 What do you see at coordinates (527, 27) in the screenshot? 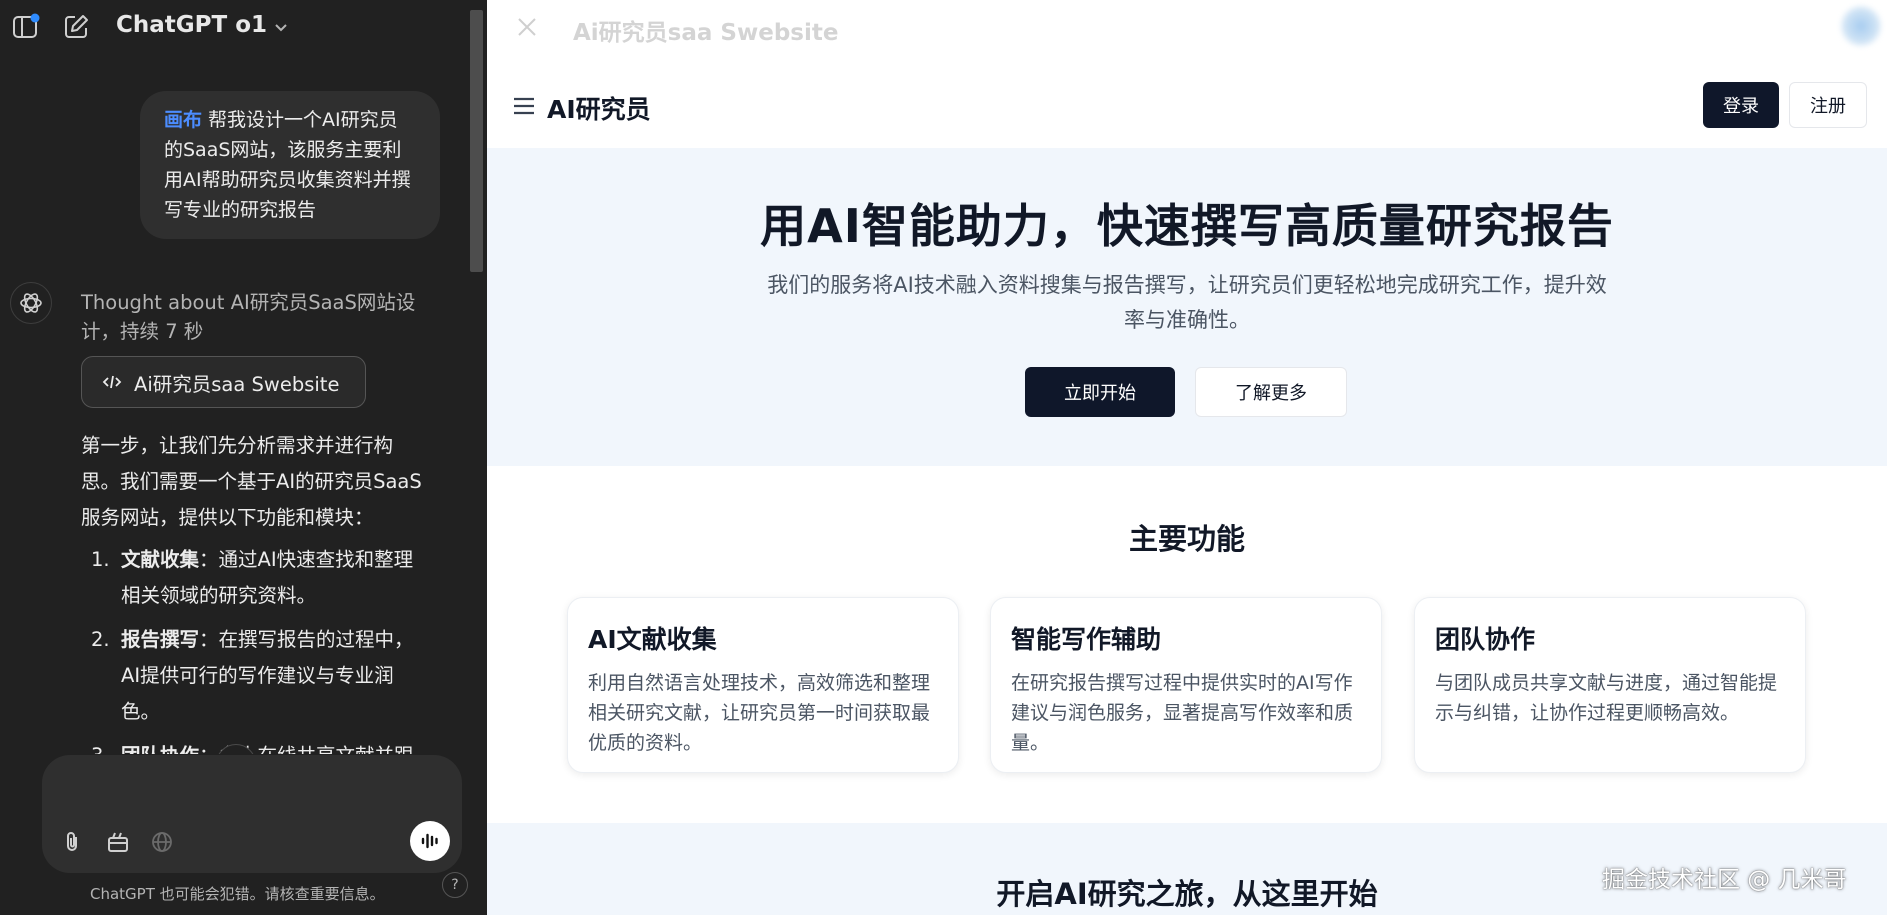
I see `close-icon` at bounding box center [527, 27].